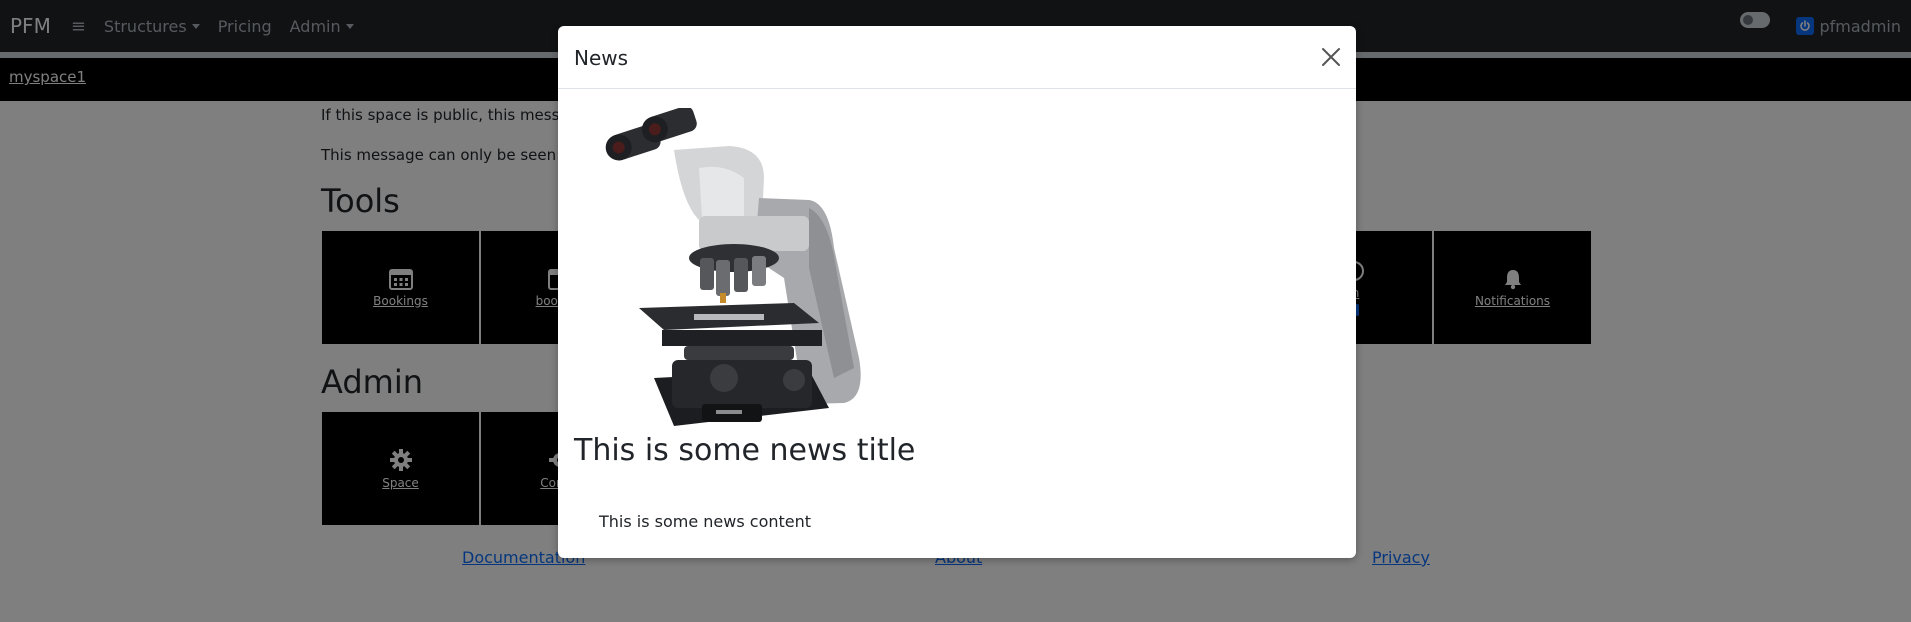 This screenshot has width=1911, height=622. Describe the element at coordinates (1331, 57) in the screenshot. I see `close-icon` at that location.